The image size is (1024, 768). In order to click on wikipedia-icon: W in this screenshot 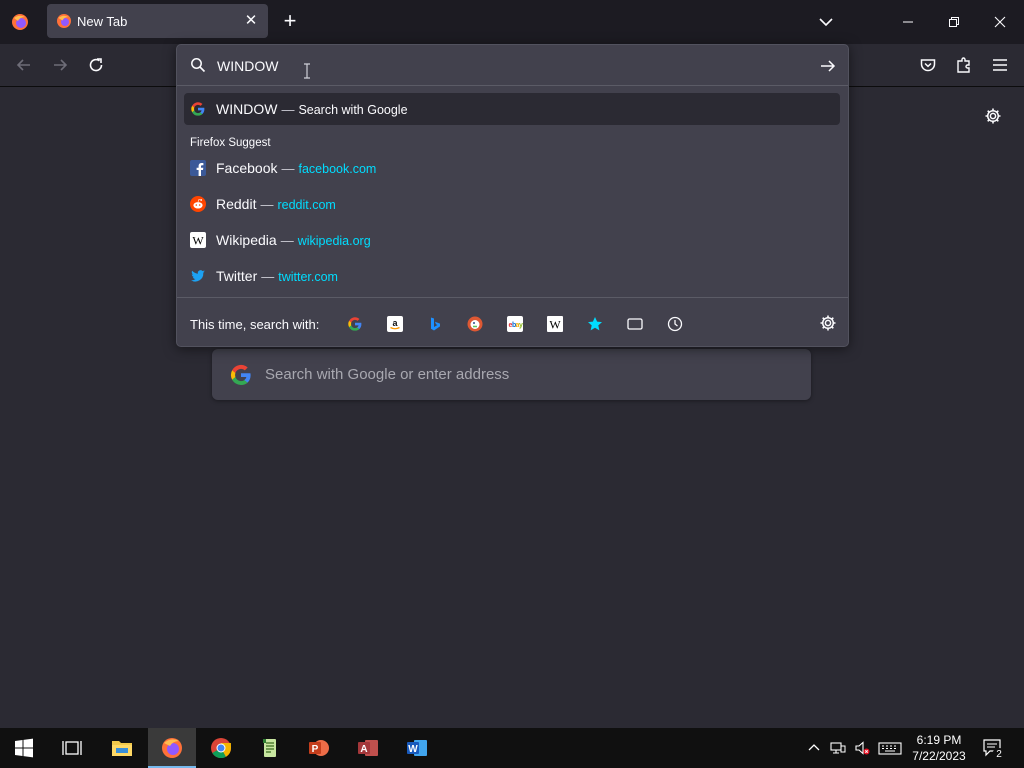, I will do `click(198, 240)`.